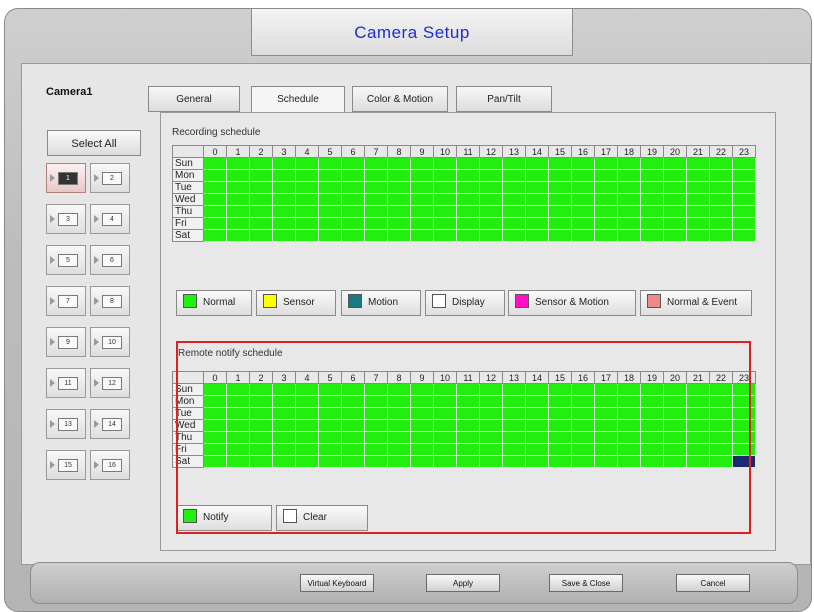 The height and width of the screenshot is (612, 814). What do you see at coordinates (110, 465) in the screenshot?
I see `channel-16-button: 16` at bounding box center [110, 465].